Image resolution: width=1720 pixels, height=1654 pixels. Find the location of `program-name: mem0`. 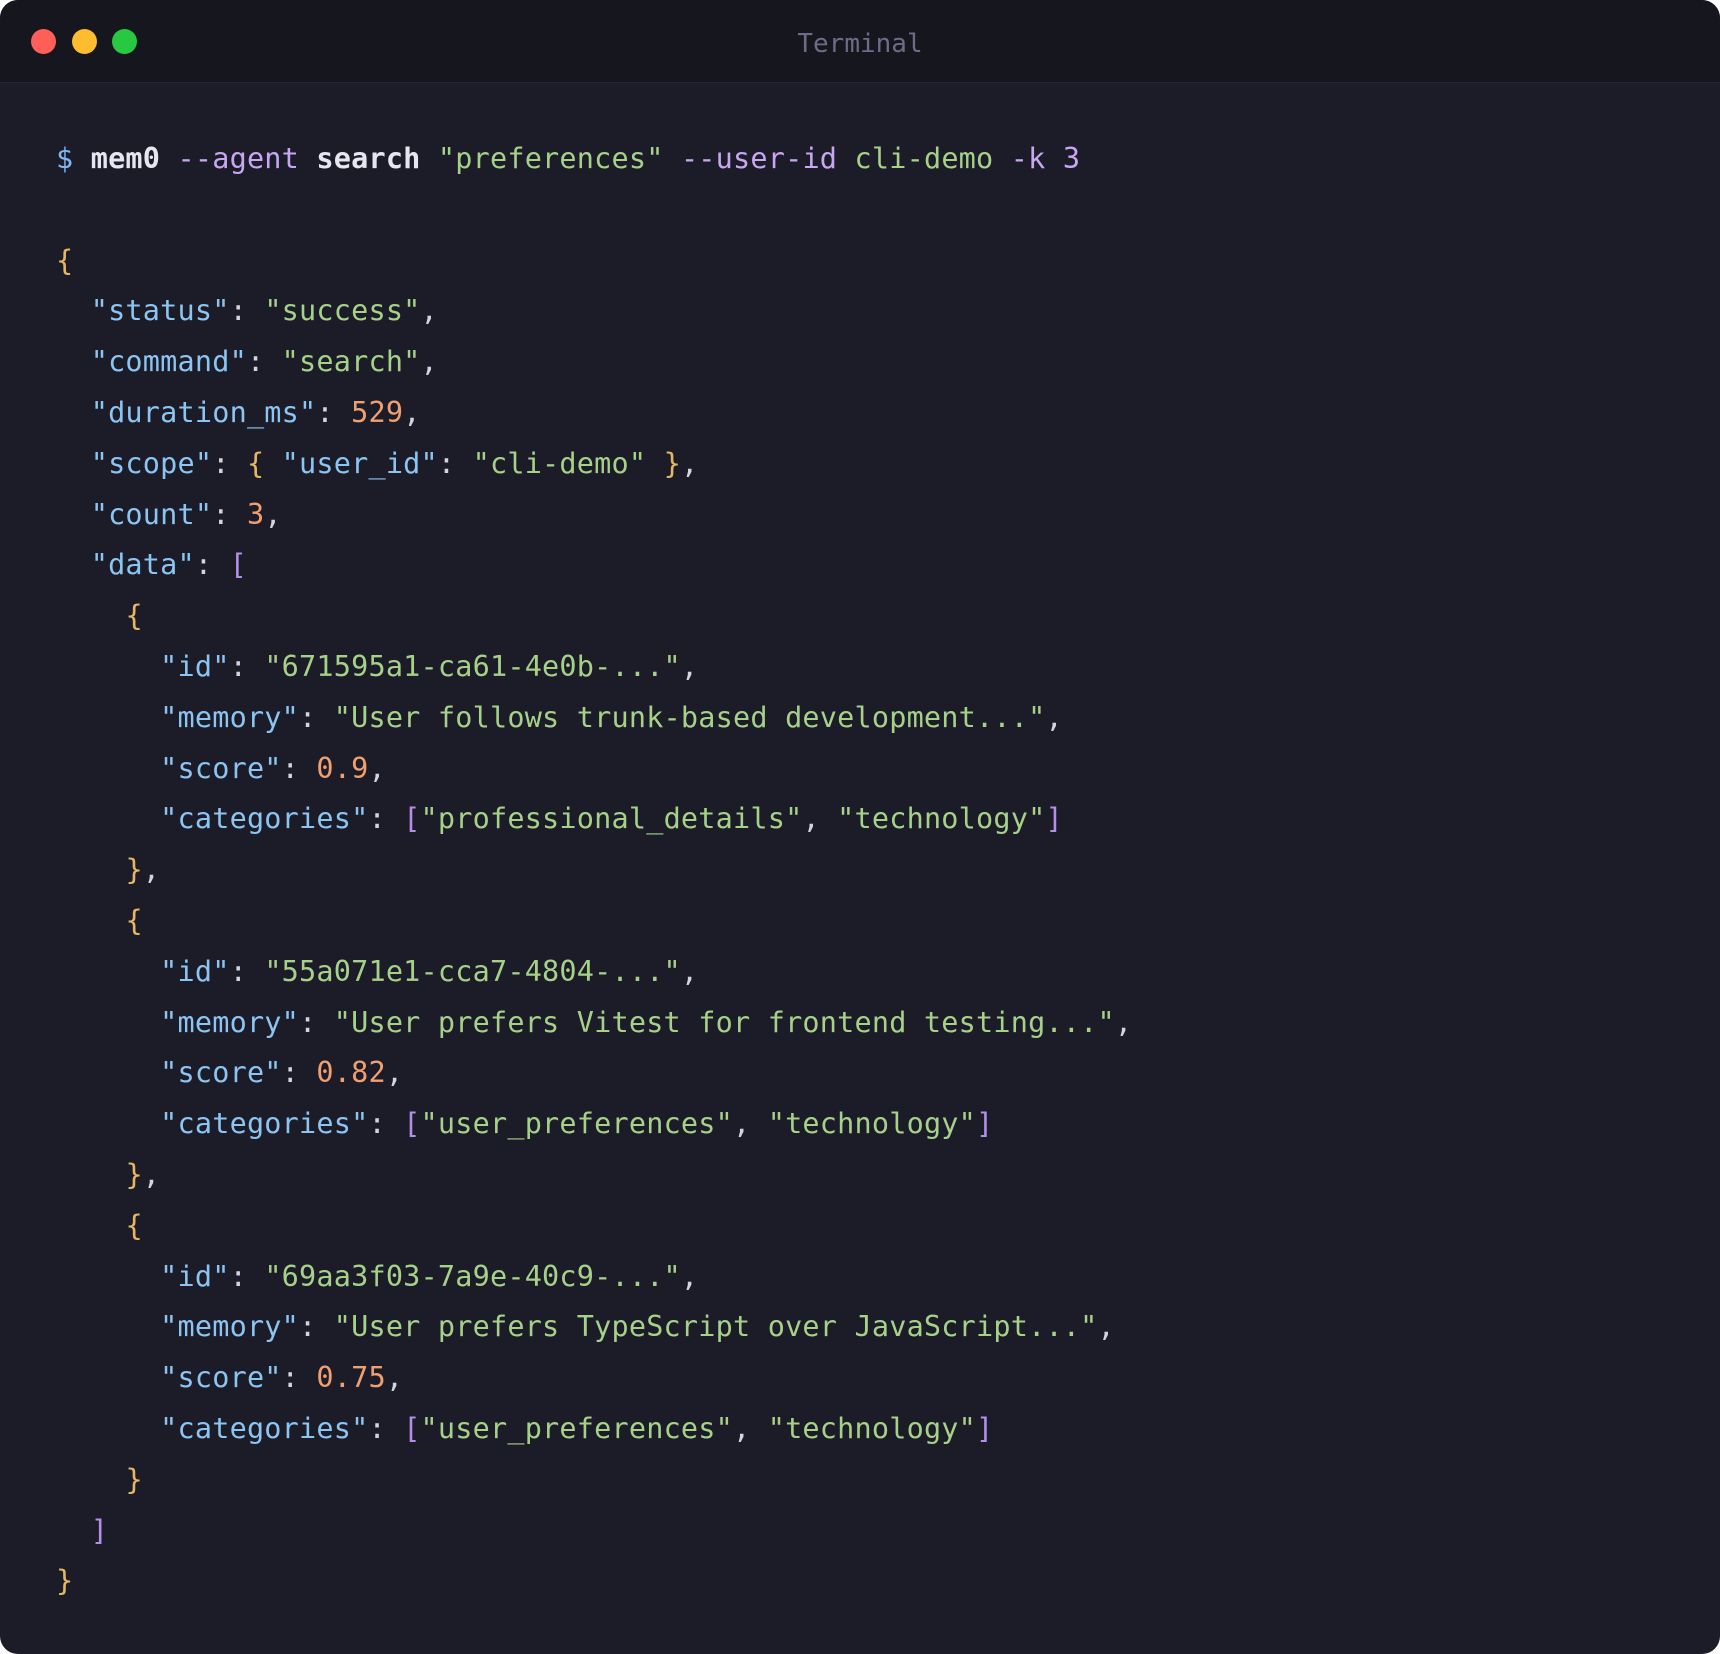

program-name: mem0 is located at coordinates (125, 158).